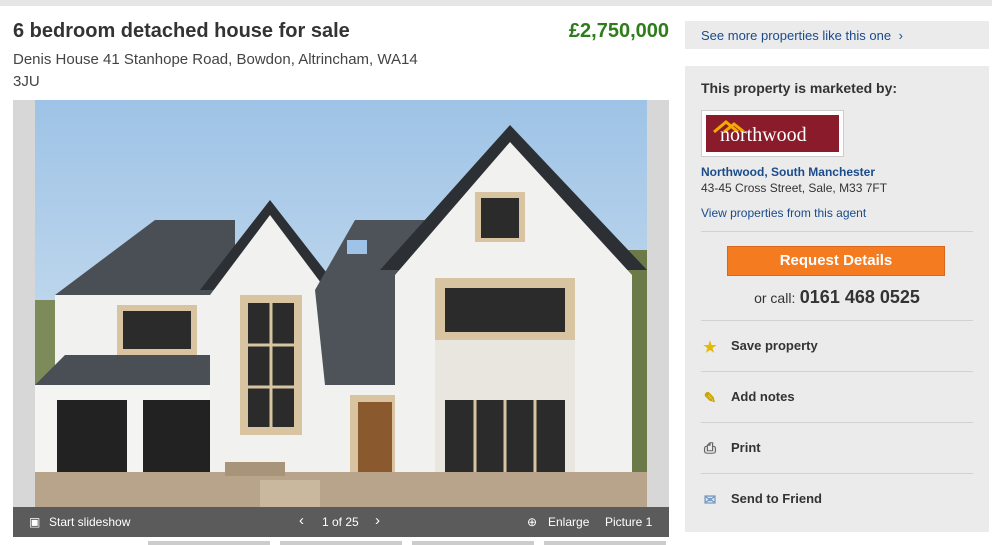 This screenshot has width=992, height=545. Describe the element at coordinates (799, 88) in the screenshot. I see `marketed-by-heading: This property is marketed by:` at that location.